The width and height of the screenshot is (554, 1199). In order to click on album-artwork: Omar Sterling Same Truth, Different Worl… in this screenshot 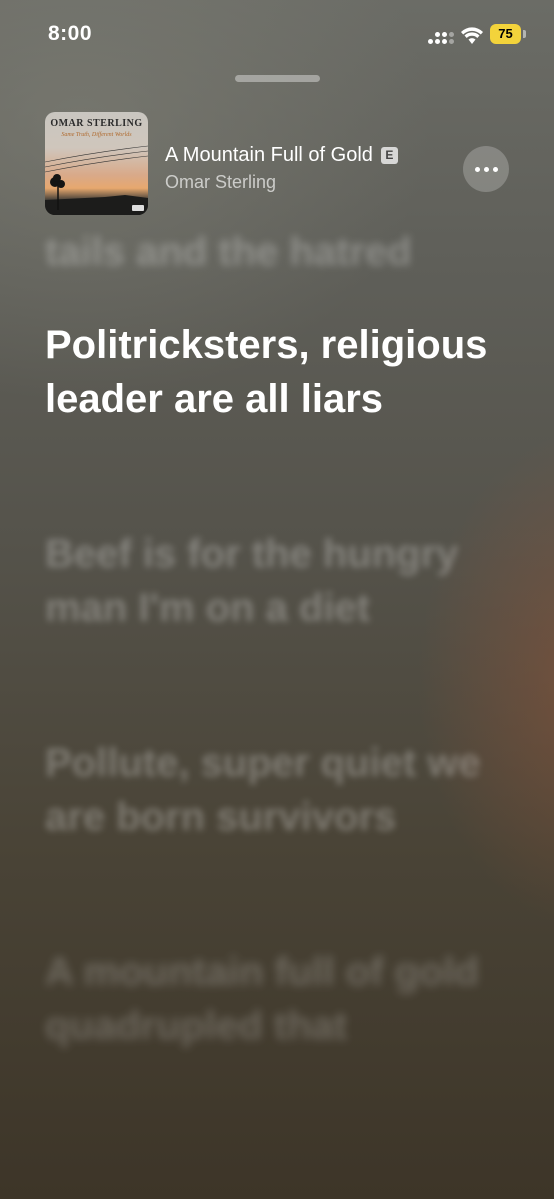, I will do `click(96, 163)`.